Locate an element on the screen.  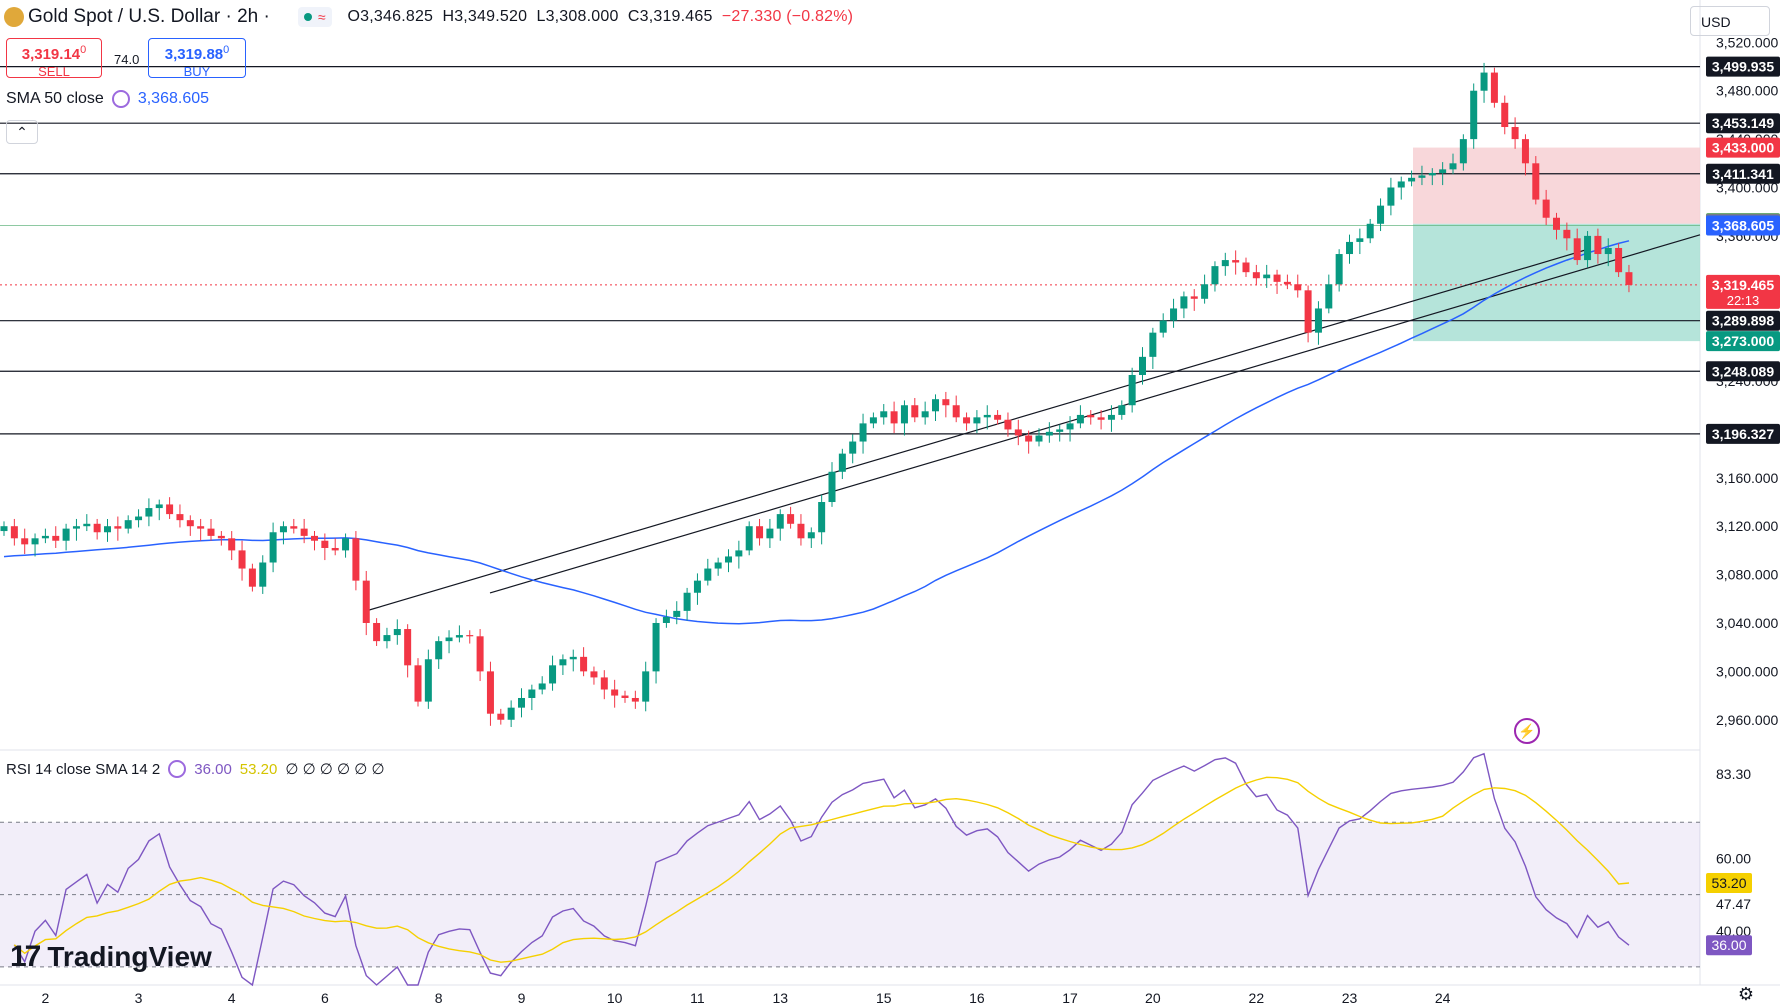
buy-button: 3,319.880 BUY is located at coordinates (197, 58).